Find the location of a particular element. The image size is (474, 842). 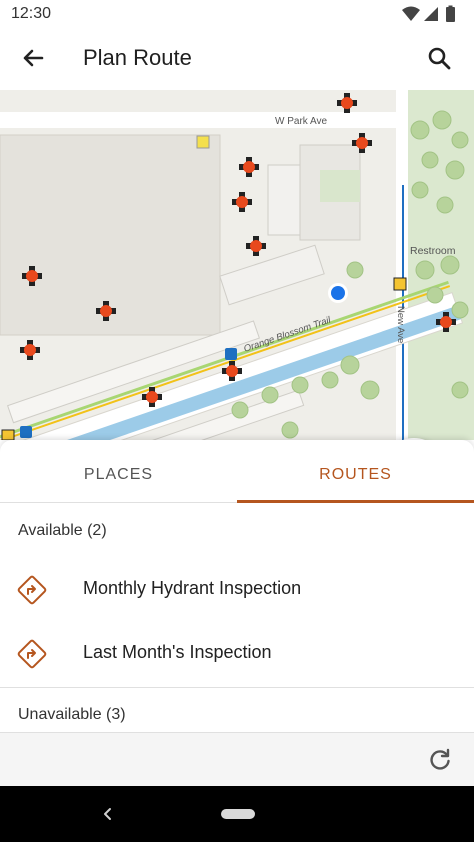

refresh-icon is located at coordinates (440, 760).